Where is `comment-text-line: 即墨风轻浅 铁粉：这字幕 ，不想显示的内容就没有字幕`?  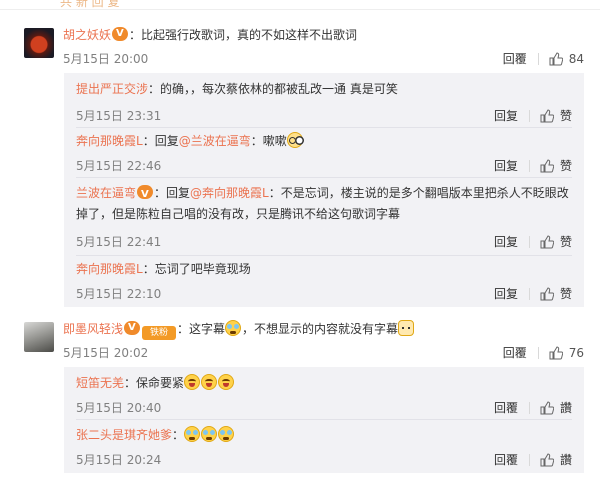 comment-text-line: 即墨风轻浅 铁粉：这字幕 ，不想显示的内容就没有字幕 is located at coordinates (239, 330).